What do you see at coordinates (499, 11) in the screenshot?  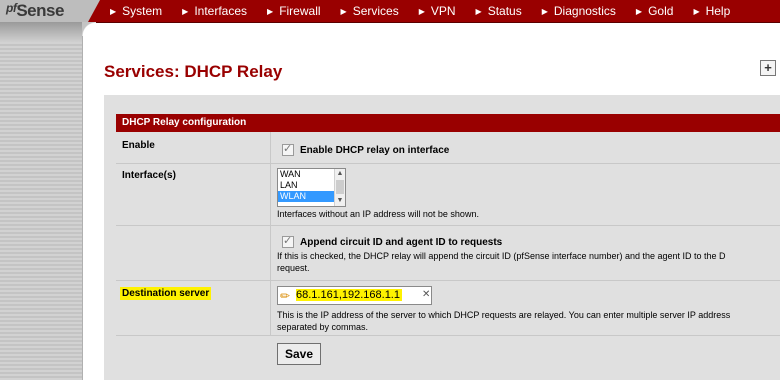 I see `menu-status: ▶ Status` at bounding box center [499, 11].